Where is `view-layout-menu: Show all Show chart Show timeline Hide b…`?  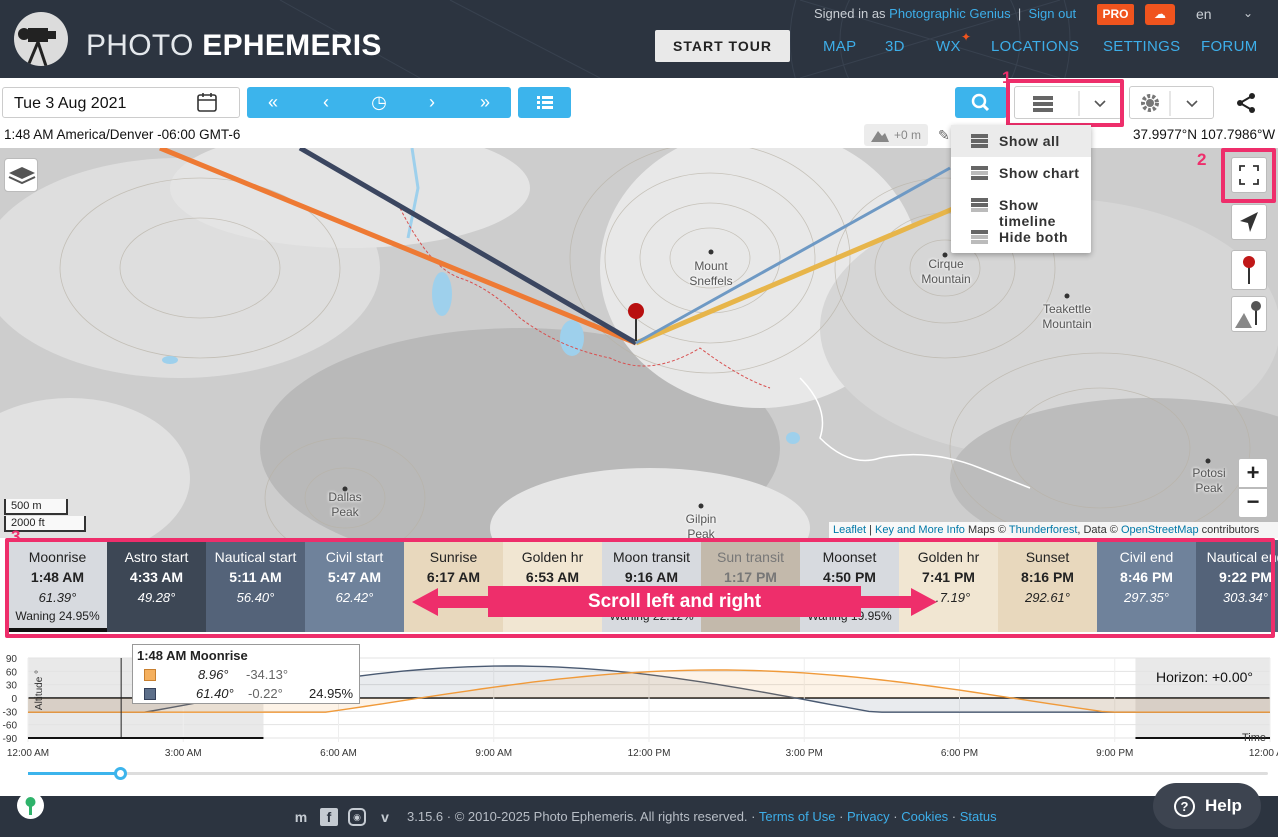 view-layout-menu: Show all Show chart Show timeline Hide b… is located at coordinates (1021, 189).